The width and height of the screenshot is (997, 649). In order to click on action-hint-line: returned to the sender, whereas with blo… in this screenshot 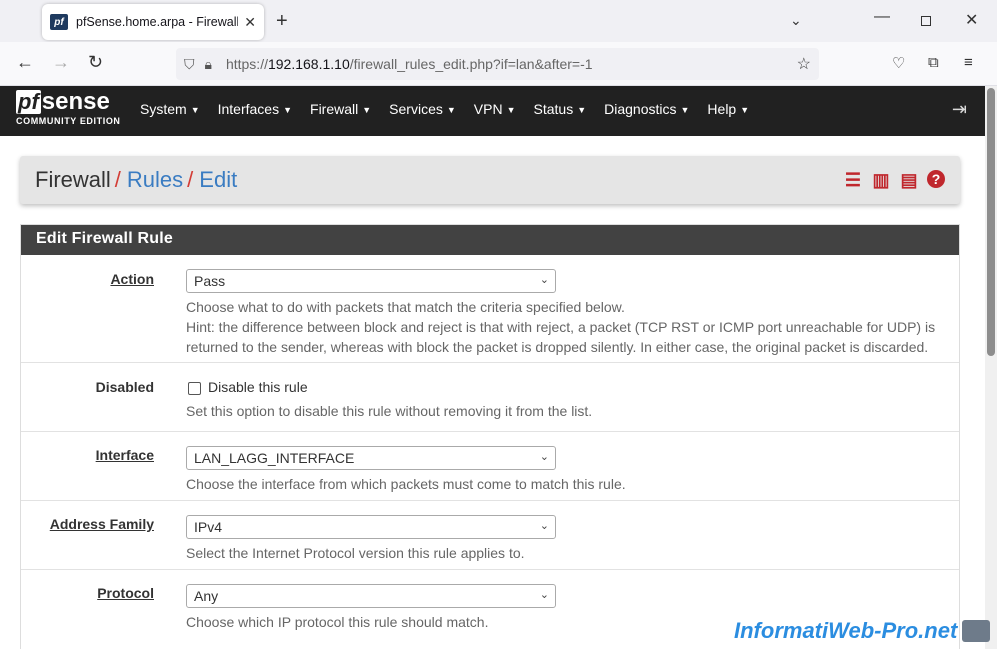, I will do `click(557, 347)`.